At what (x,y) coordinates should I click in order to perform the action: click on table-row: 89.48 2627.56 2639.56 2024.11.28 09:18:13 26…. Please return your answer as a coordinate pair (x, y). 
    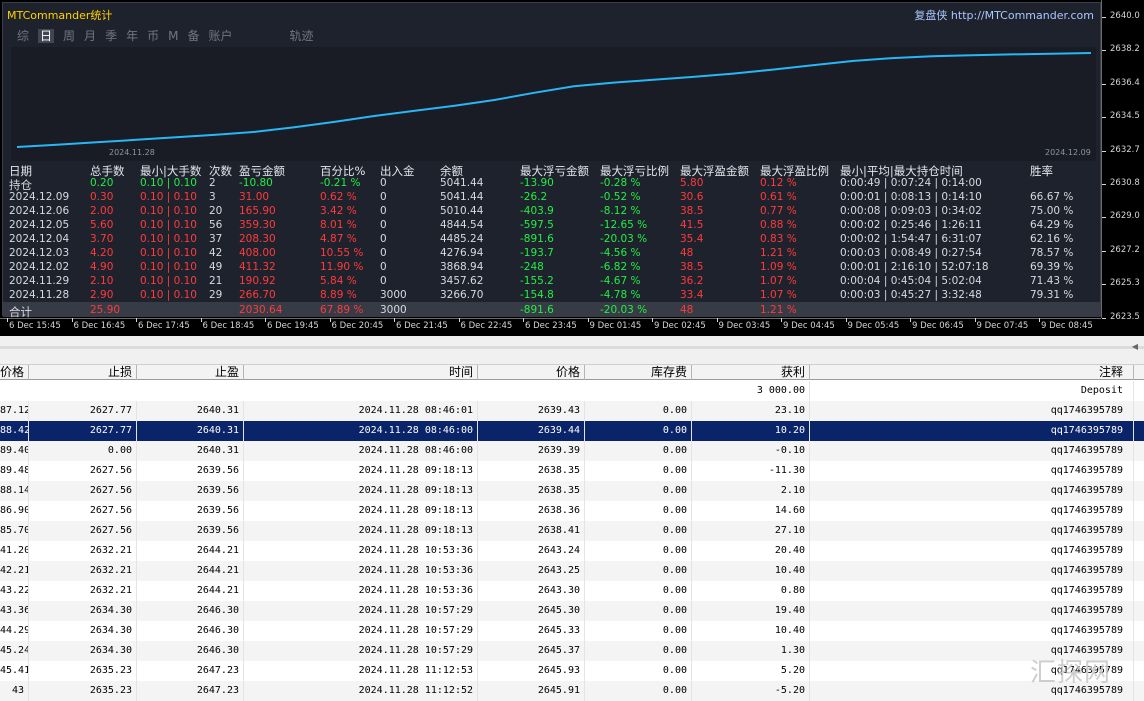
    Looking at the image, I should click on (572, 471).